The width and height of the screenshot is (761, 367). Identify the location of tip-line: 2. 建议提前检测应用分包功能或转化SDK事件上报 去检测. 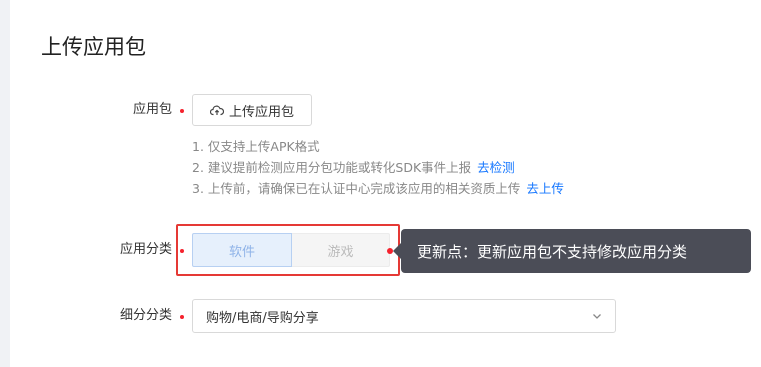
(378, 168).